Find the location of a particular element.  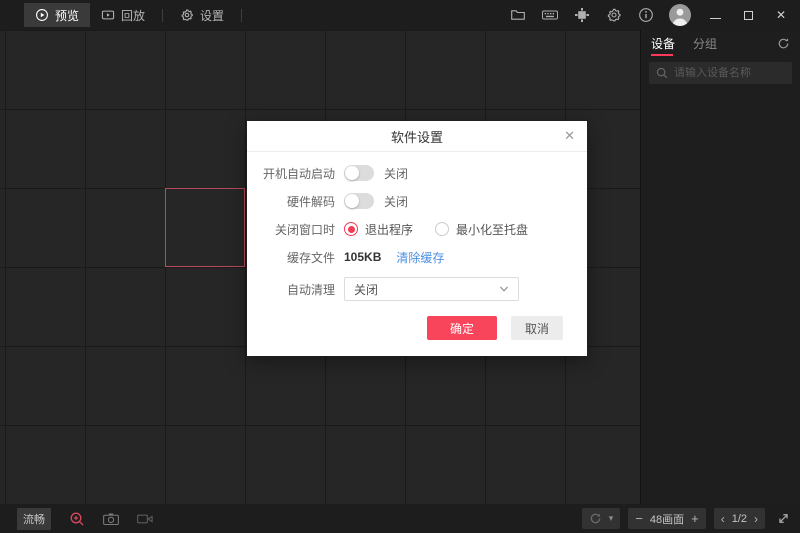

auto-clean-value: 关闭 is located at coordinates (366, 289).